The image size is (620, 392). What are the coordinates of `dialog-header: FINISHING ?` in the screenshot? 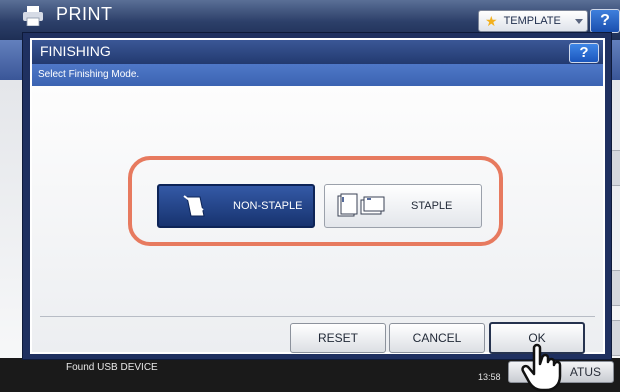 It's located at (317, 52).